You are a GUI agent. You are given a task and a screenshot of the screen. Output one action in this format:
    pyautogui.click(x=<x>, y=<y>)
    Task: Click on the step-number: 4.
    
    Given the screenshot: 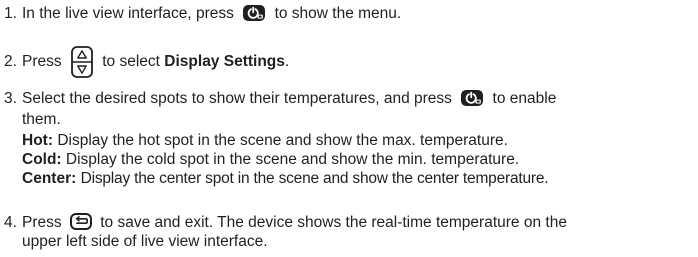 What is the action you would take?
    pyautogui.click(x=10, y=222)
    